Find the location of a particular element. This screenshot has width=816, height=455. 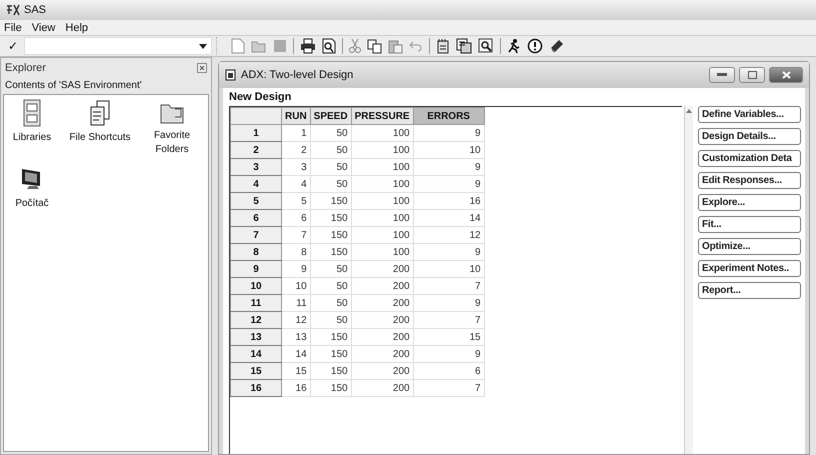

notepad-icon is located at coordinates (443, 46).